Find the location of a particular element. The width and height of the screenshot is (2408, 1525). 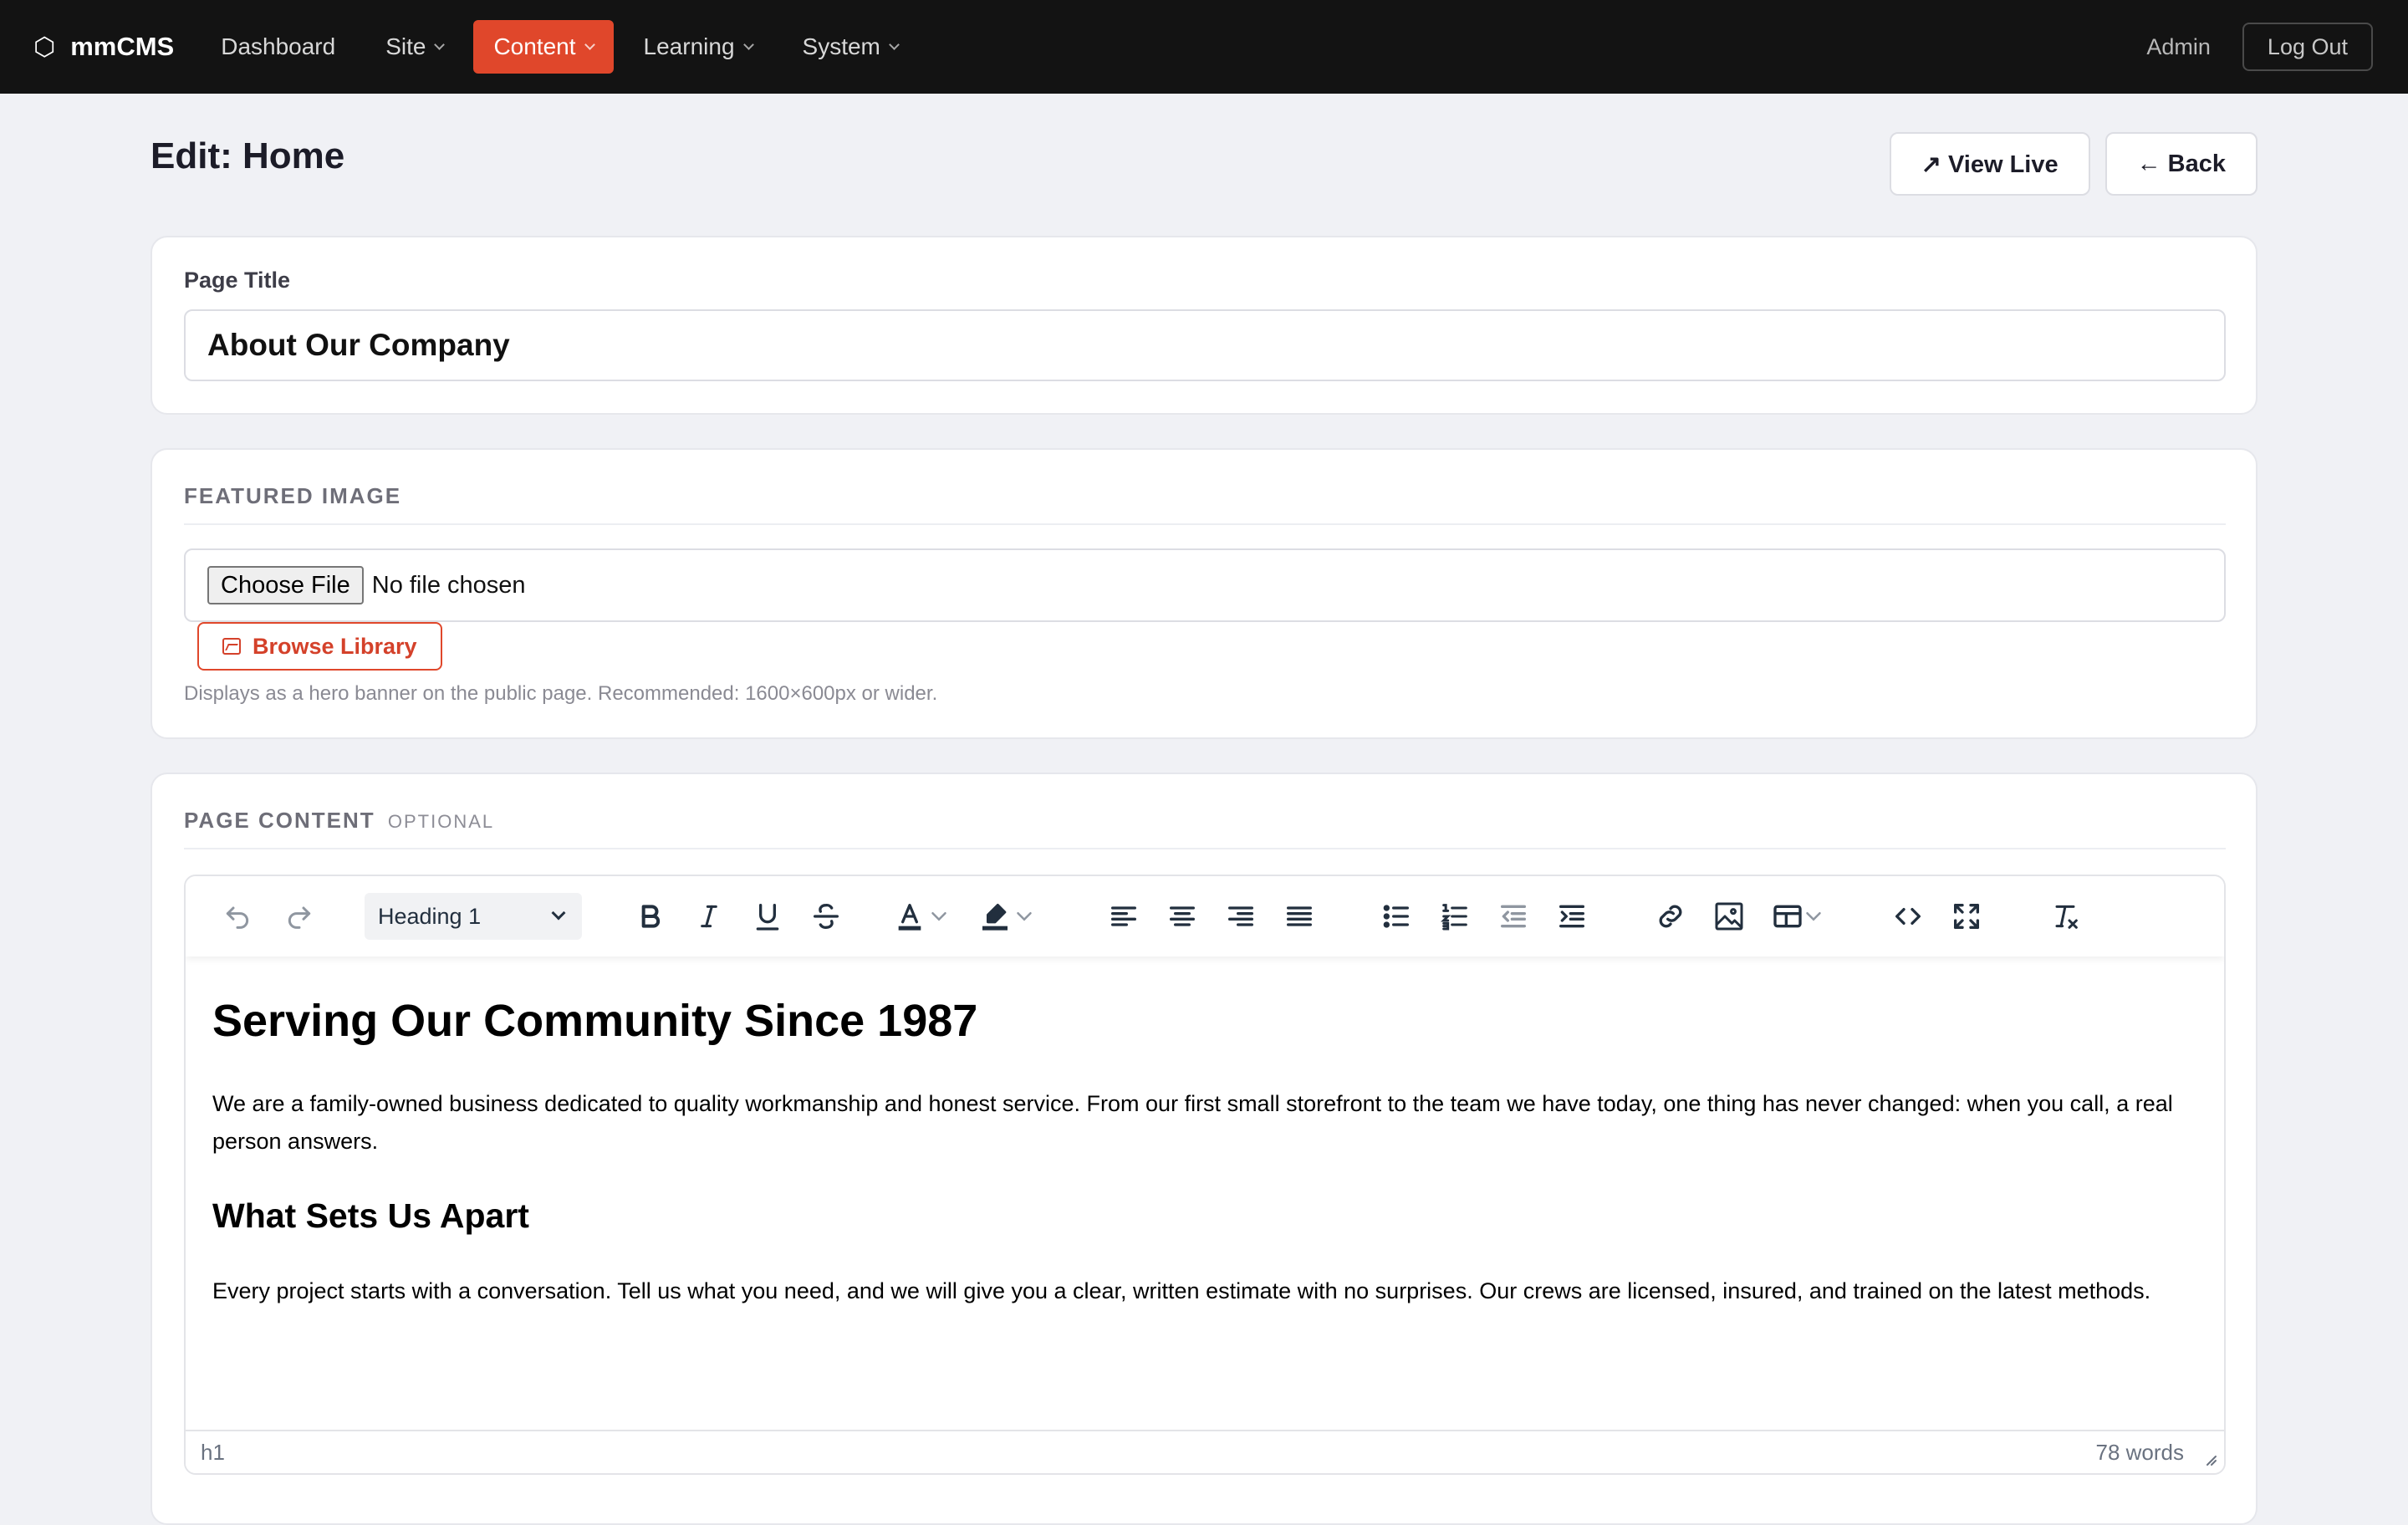

nav-item-content: Content is located at coordinates (543, 47).